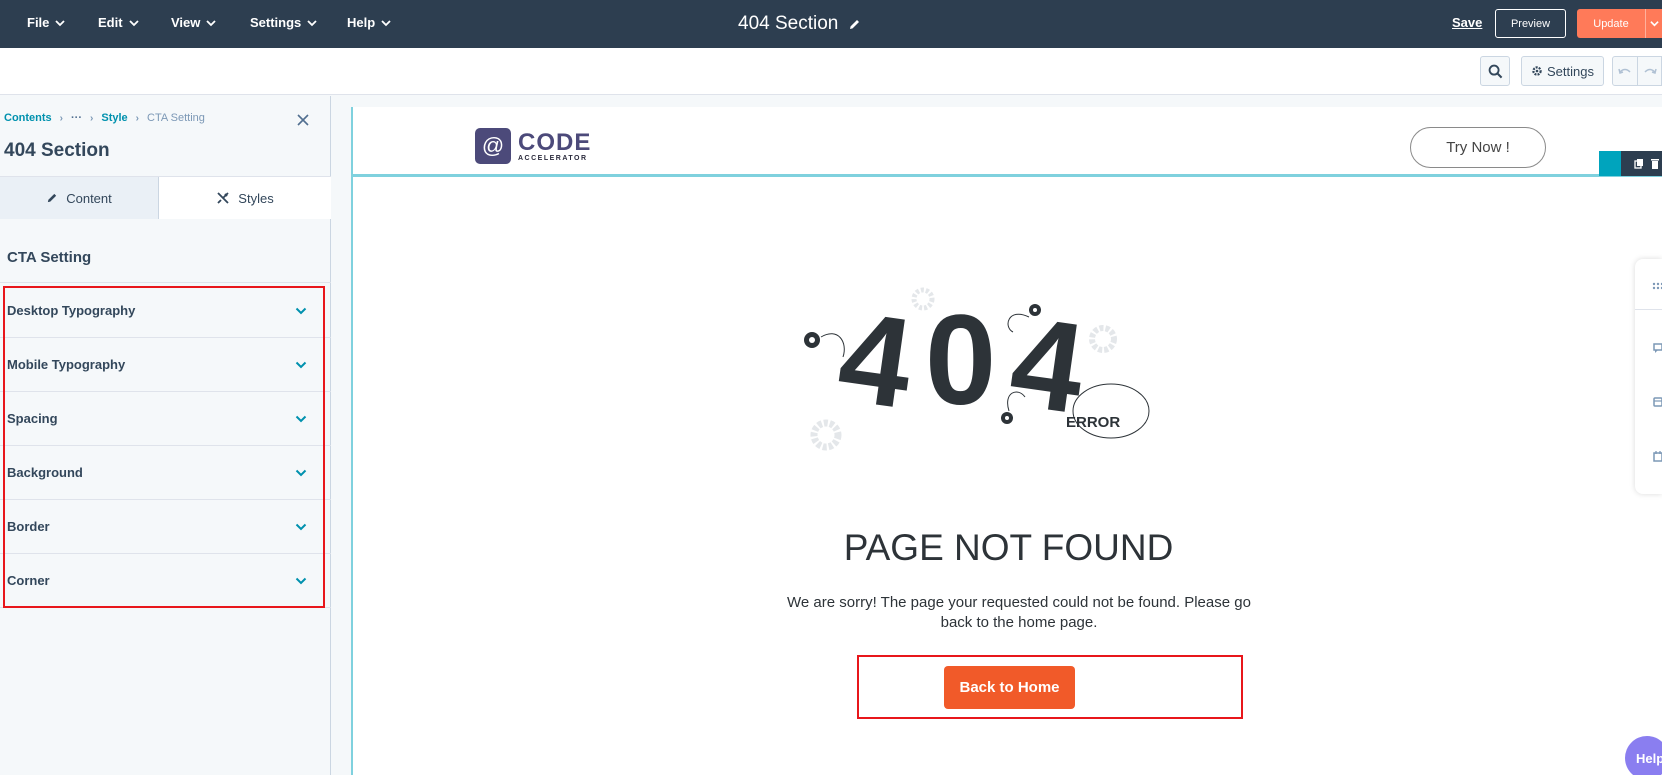 The height and width of the screenshot is (775, 1662). What do you see at coordinates (165, 473) in the screenshot?
I see `accordion-background: Background` at bounding box center [165, 473].